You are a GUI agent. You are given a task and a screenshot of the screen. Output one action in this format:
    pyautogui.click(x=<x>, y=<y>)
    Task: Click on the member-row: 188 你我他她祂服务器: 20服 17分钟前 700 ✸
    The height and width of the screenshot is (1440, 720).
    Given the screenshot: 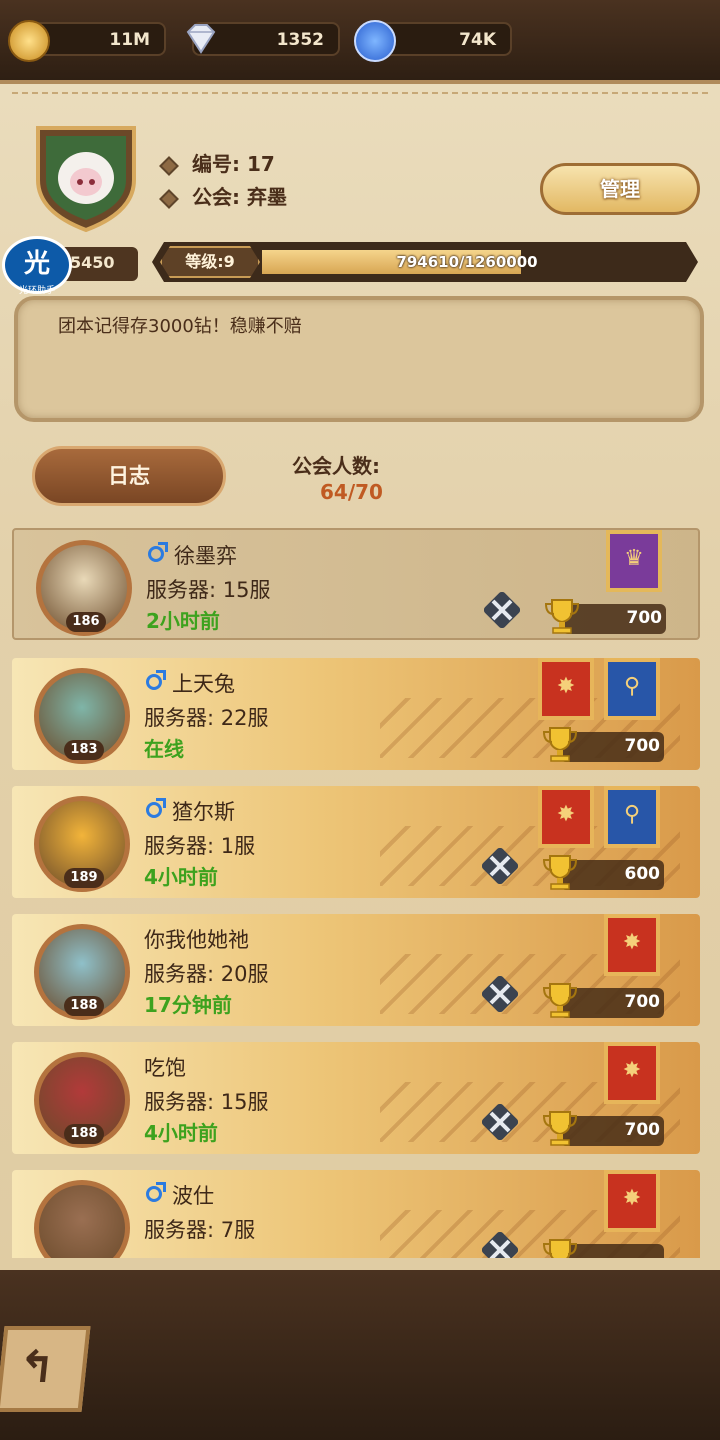 What is the action you would take?
    pyautogui.click(x=356, y=970)
    